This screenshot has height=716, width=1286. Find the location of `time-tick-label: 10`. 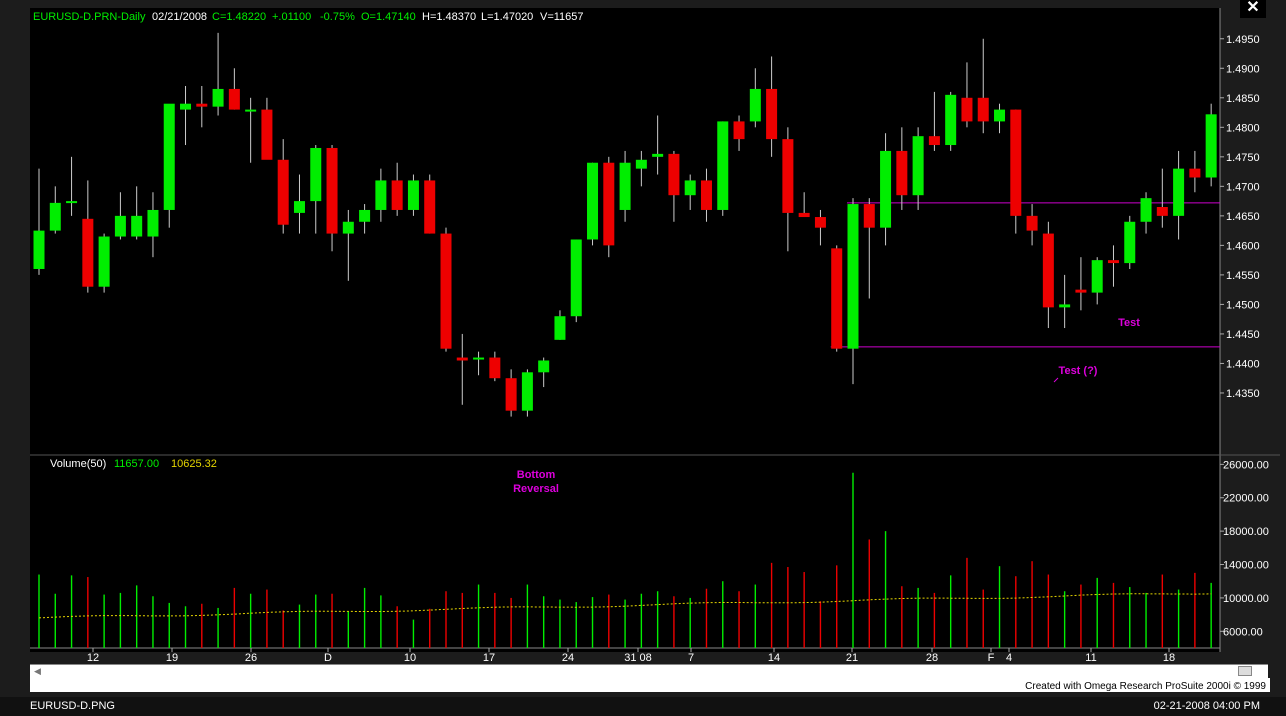

time-tick-label: 10 is located at coordinates (410, 658).